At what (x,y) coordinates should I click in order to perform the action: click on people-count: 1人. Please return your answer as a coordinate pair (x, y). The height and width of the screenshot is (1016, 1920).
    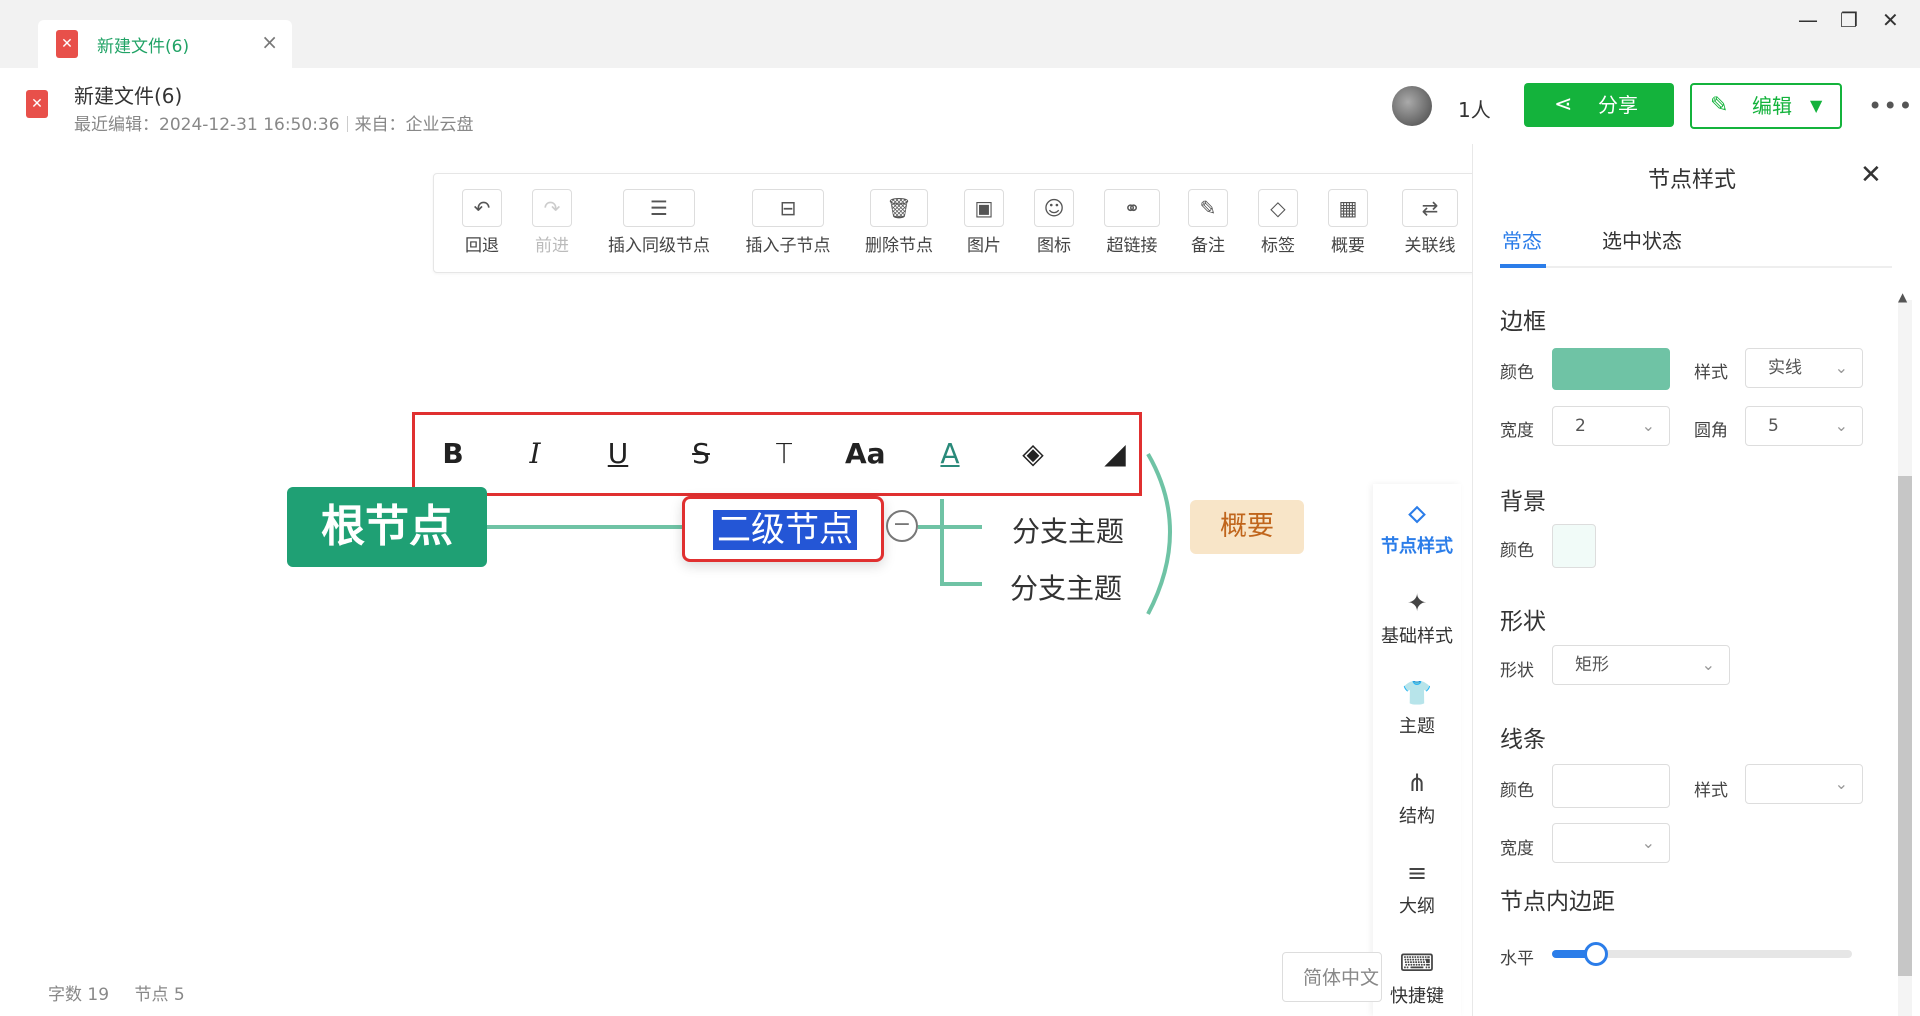
    Looking at the image, I should click on (1474, 108).